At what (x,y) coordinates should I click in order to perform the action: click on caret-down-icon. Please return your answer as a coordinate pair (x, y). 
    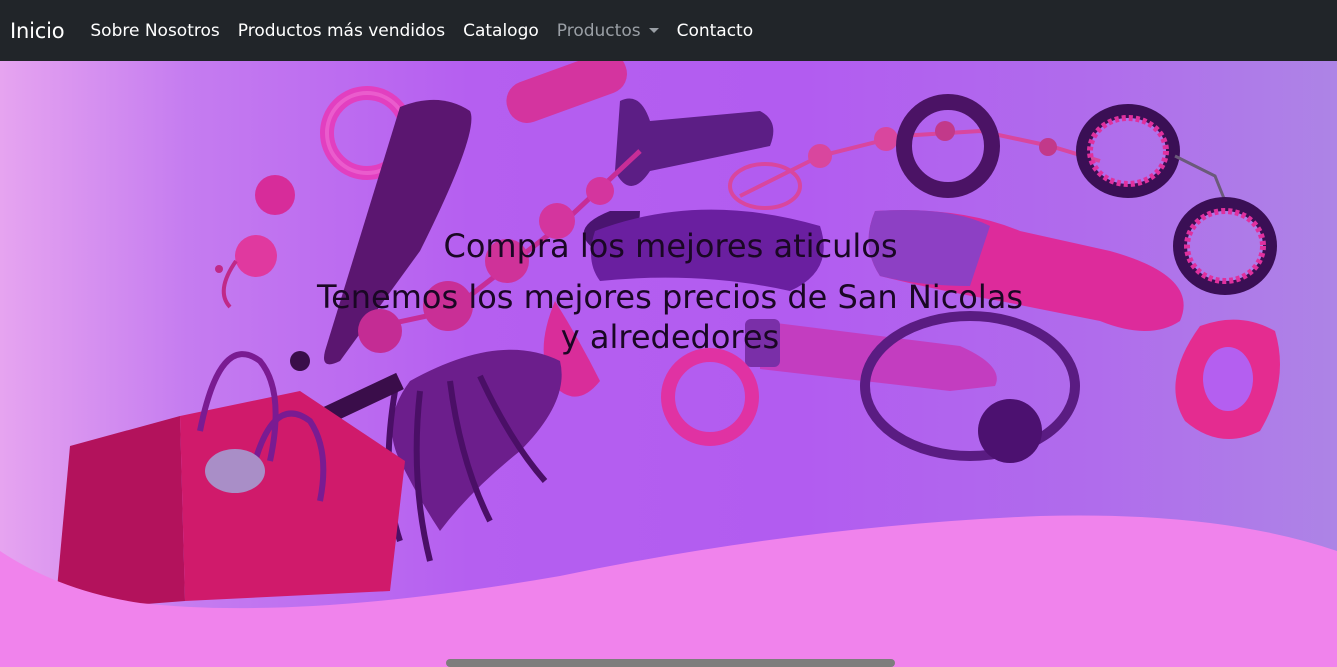
    Looking at the image, I should click on (653, 30).